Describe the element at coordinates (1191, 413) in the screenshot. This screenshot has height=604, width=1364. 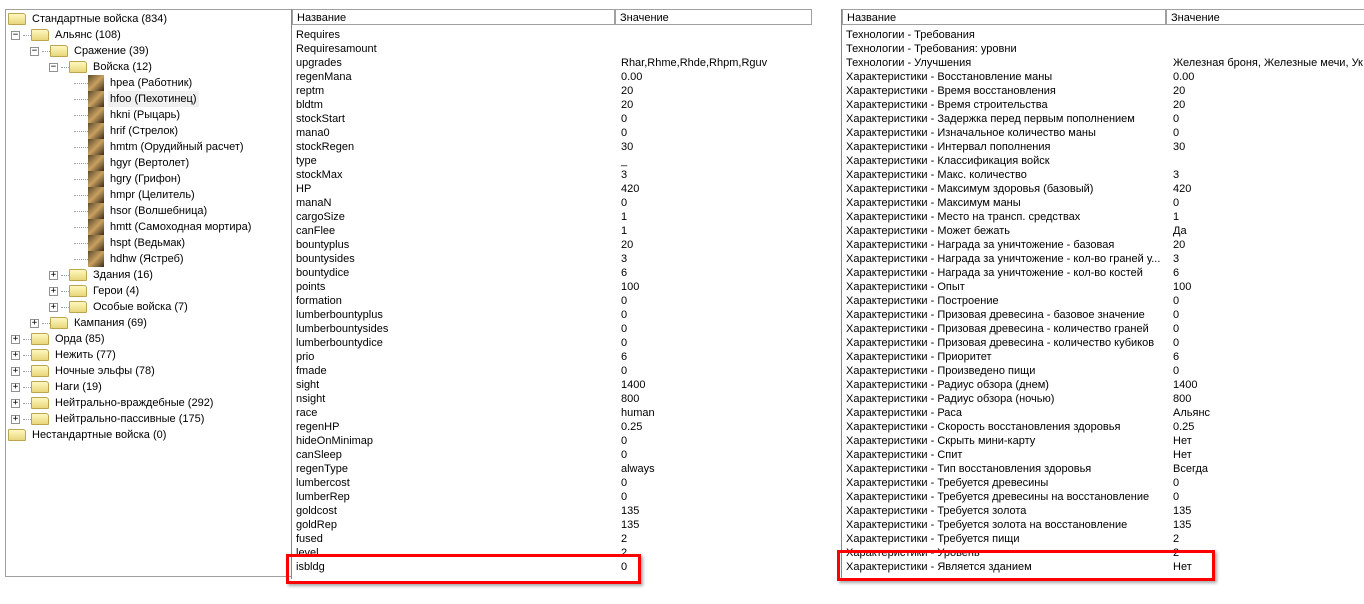
I see `property-value: Альянс` at that location.